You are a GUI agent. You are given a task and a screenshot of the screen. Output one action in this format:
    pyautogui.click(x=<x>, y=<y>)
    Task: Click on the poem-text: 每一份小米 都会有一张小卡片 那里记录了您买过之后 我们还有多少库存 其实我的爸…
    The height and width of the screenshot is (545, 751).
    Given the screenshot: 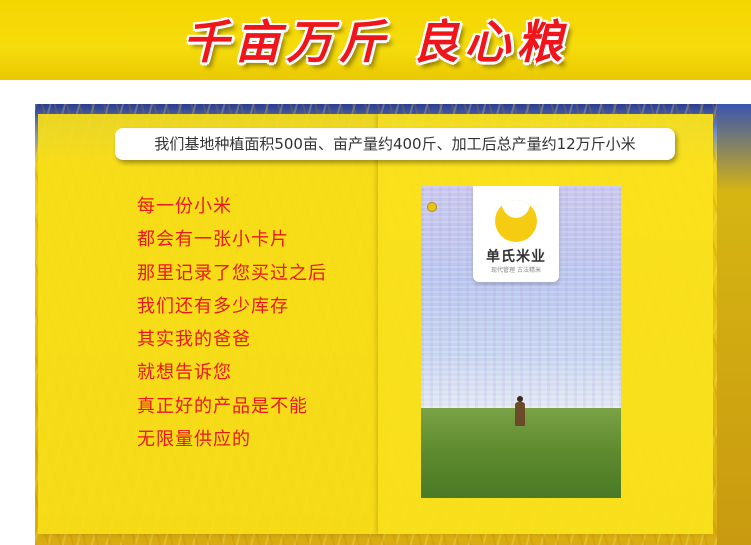 What is the action you would take?
    pyautogui.click(x=232, y=323)
    